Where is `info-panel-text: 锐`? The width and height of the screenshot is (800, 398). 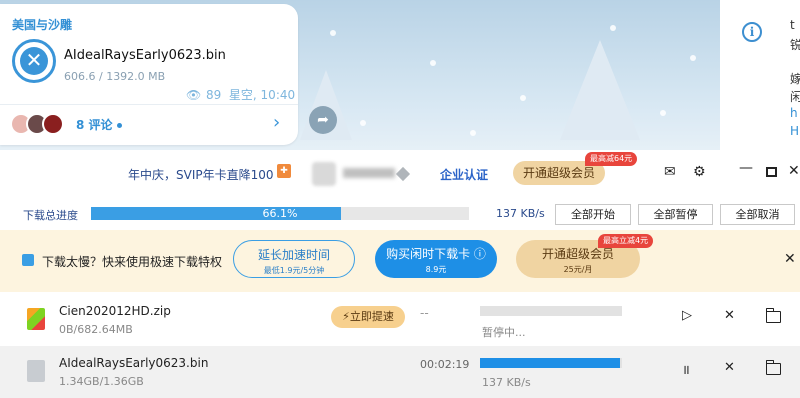
info-panel-text: 锐 is located at coordinates (795, 45).